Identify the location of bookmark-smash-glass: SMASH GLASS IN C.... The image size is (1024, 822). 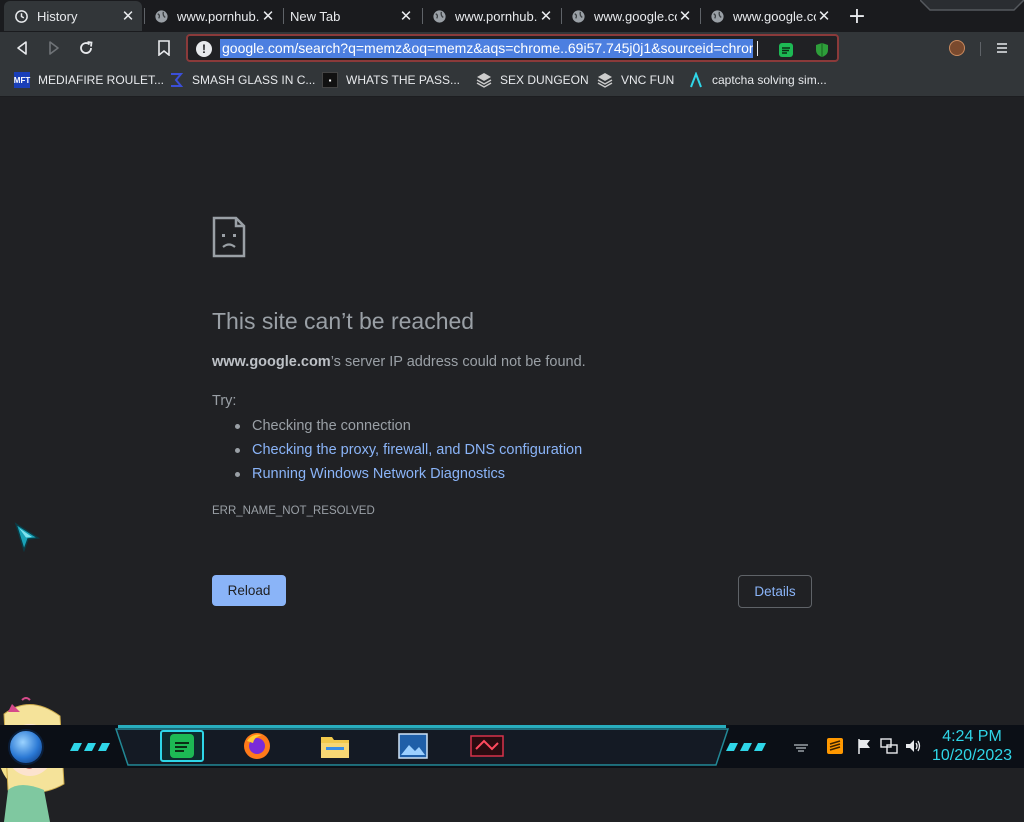
(241, 80).